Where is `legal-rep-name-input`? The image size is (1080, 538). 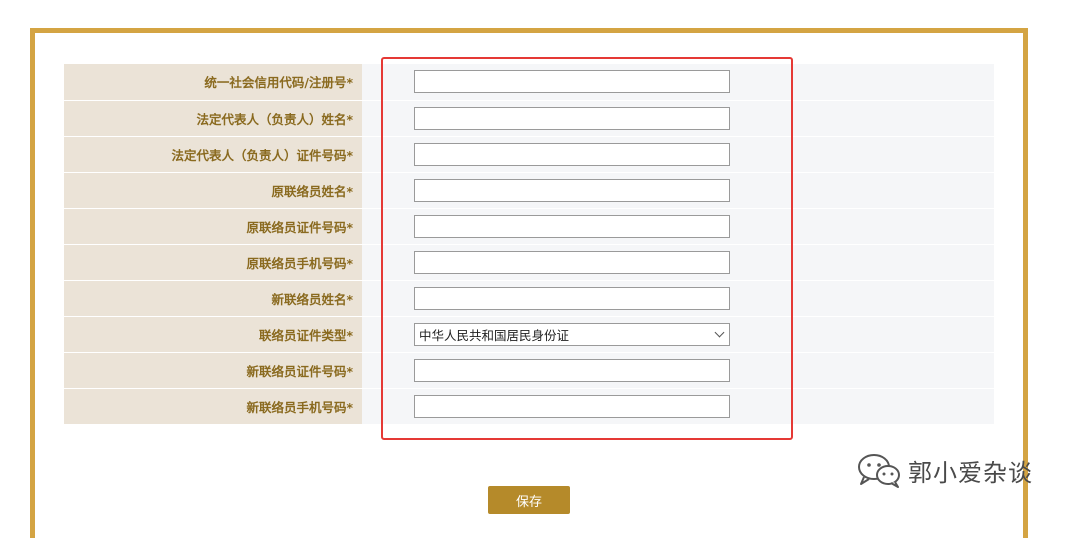
legal-rep-name-input is located at coordinates (572, 118).